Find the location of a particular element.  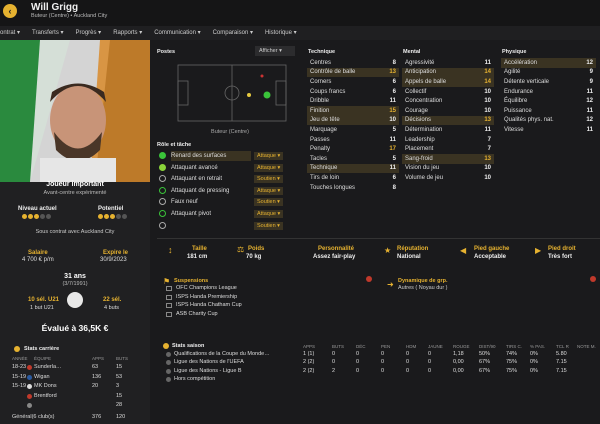

season-col-header: BUTS is located at coordinates (338, 346).